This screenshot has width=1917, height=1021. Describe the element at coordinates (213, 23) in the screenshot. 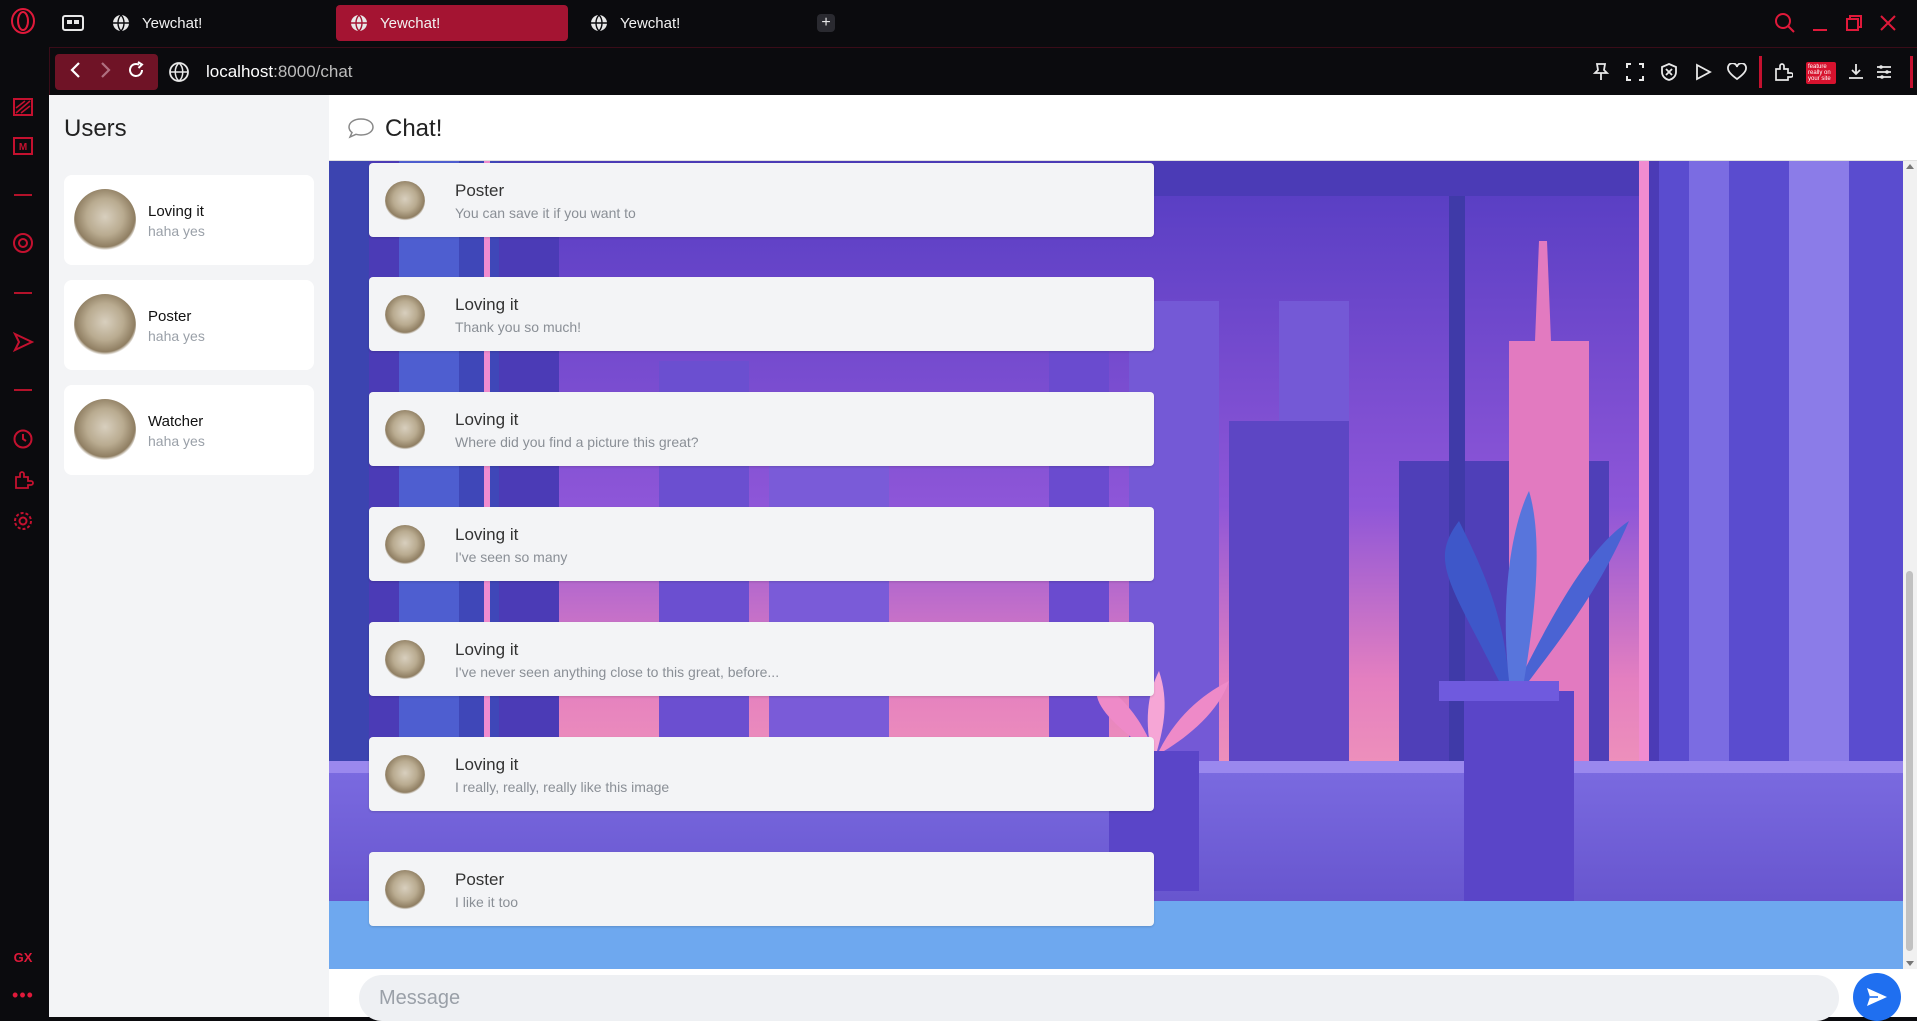

I see `tab-1: Yewchat!` at that location.